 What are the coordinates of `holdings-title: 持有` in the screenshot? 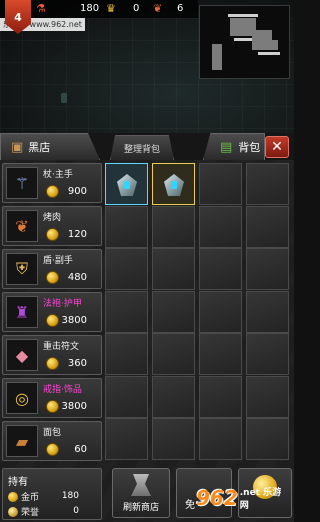 It's located at (18, 482).